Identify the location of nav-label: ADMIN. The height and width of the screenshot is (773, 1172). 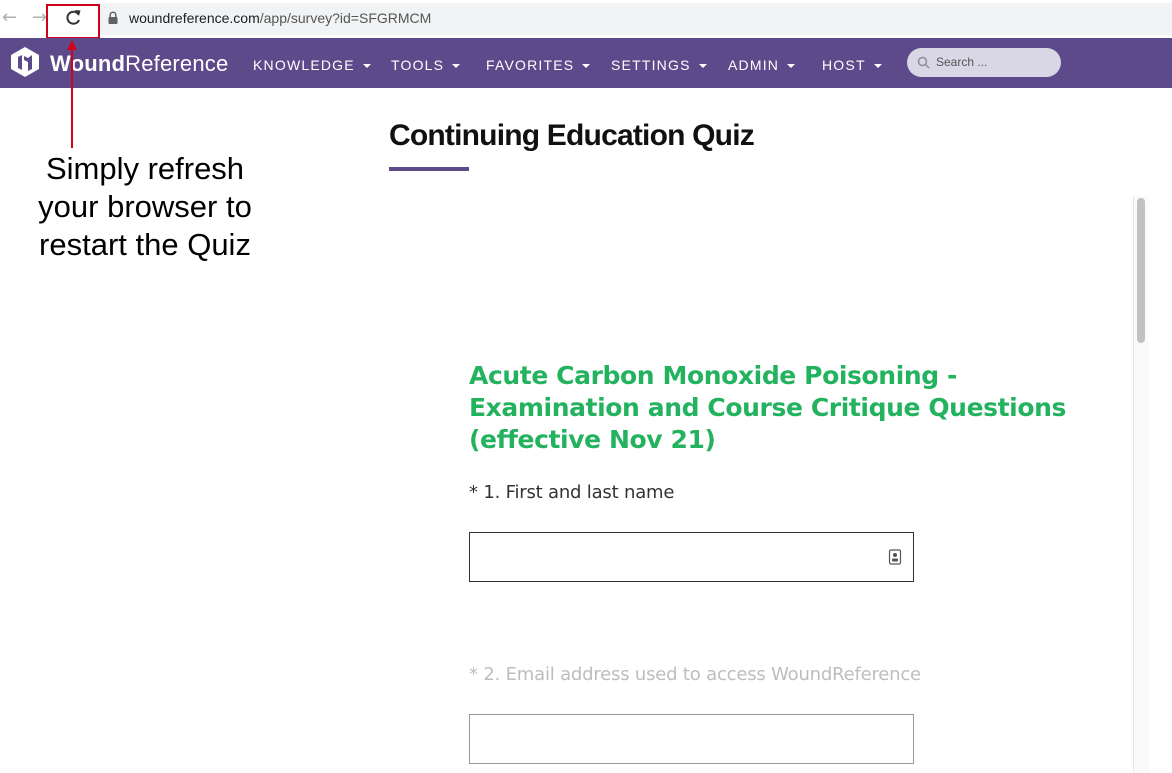
(754, 65).